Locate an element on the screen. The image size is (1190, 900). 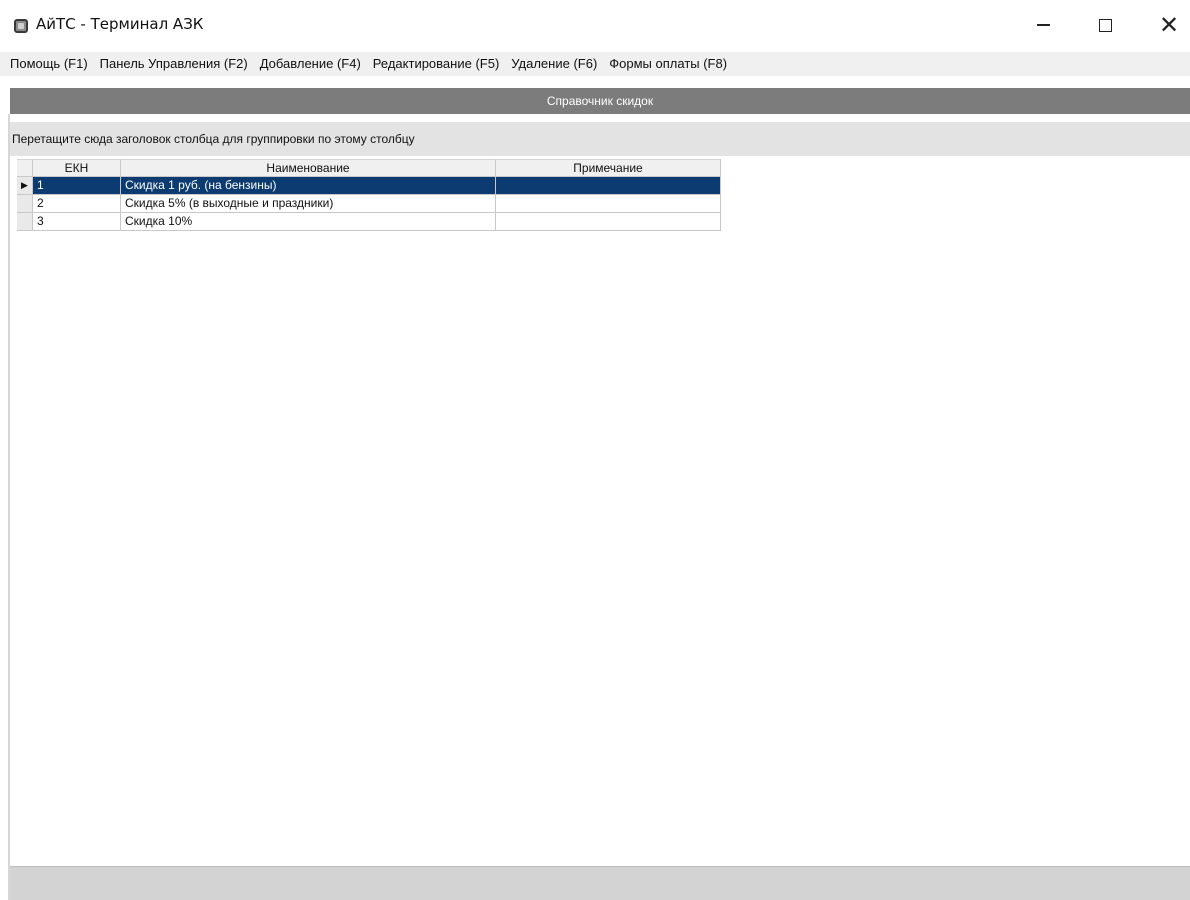
maximize-button is located at coordinates (1105, 25).